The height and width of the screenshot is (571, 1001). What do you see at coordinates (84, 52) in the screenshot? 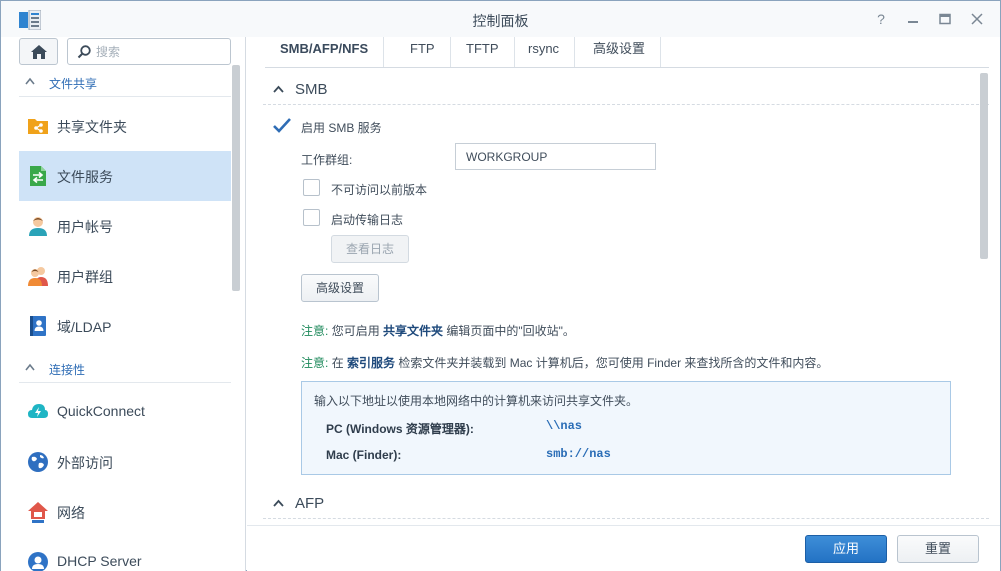
I see `search-icon` at bounding box center [84, 52].